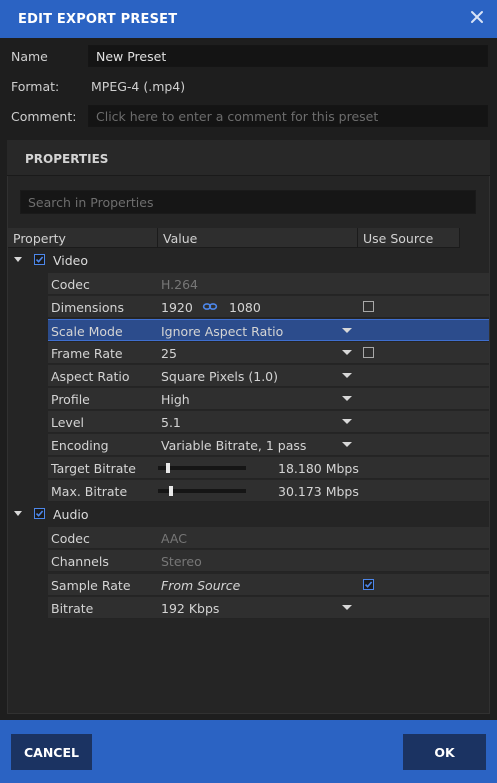 The height and width of the screenshot is (783, 497). What do you see at coordinates (268, 307) in the screenshot?
I see `property-row-dimensions: Dimensions 1920 1080` at bounding box center [268, 307].